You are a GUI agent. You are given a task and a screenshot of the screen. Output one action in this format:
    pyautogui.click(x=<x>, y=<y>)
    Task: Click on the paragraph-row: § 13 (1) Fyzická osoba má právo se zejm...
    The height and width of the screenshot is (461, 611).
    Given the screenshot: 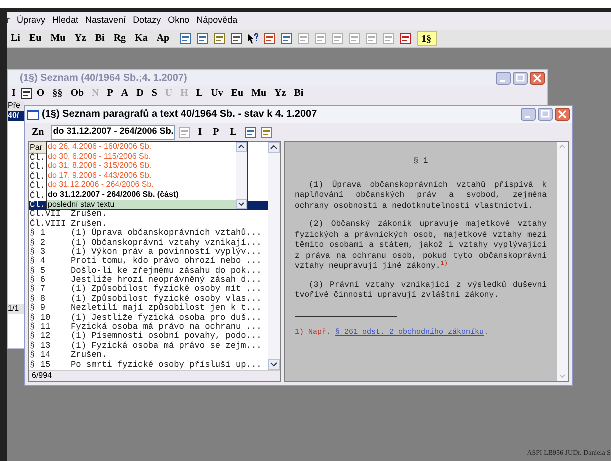 What is the action you would take?
    pyautogui.click(x=148, y=347)
    